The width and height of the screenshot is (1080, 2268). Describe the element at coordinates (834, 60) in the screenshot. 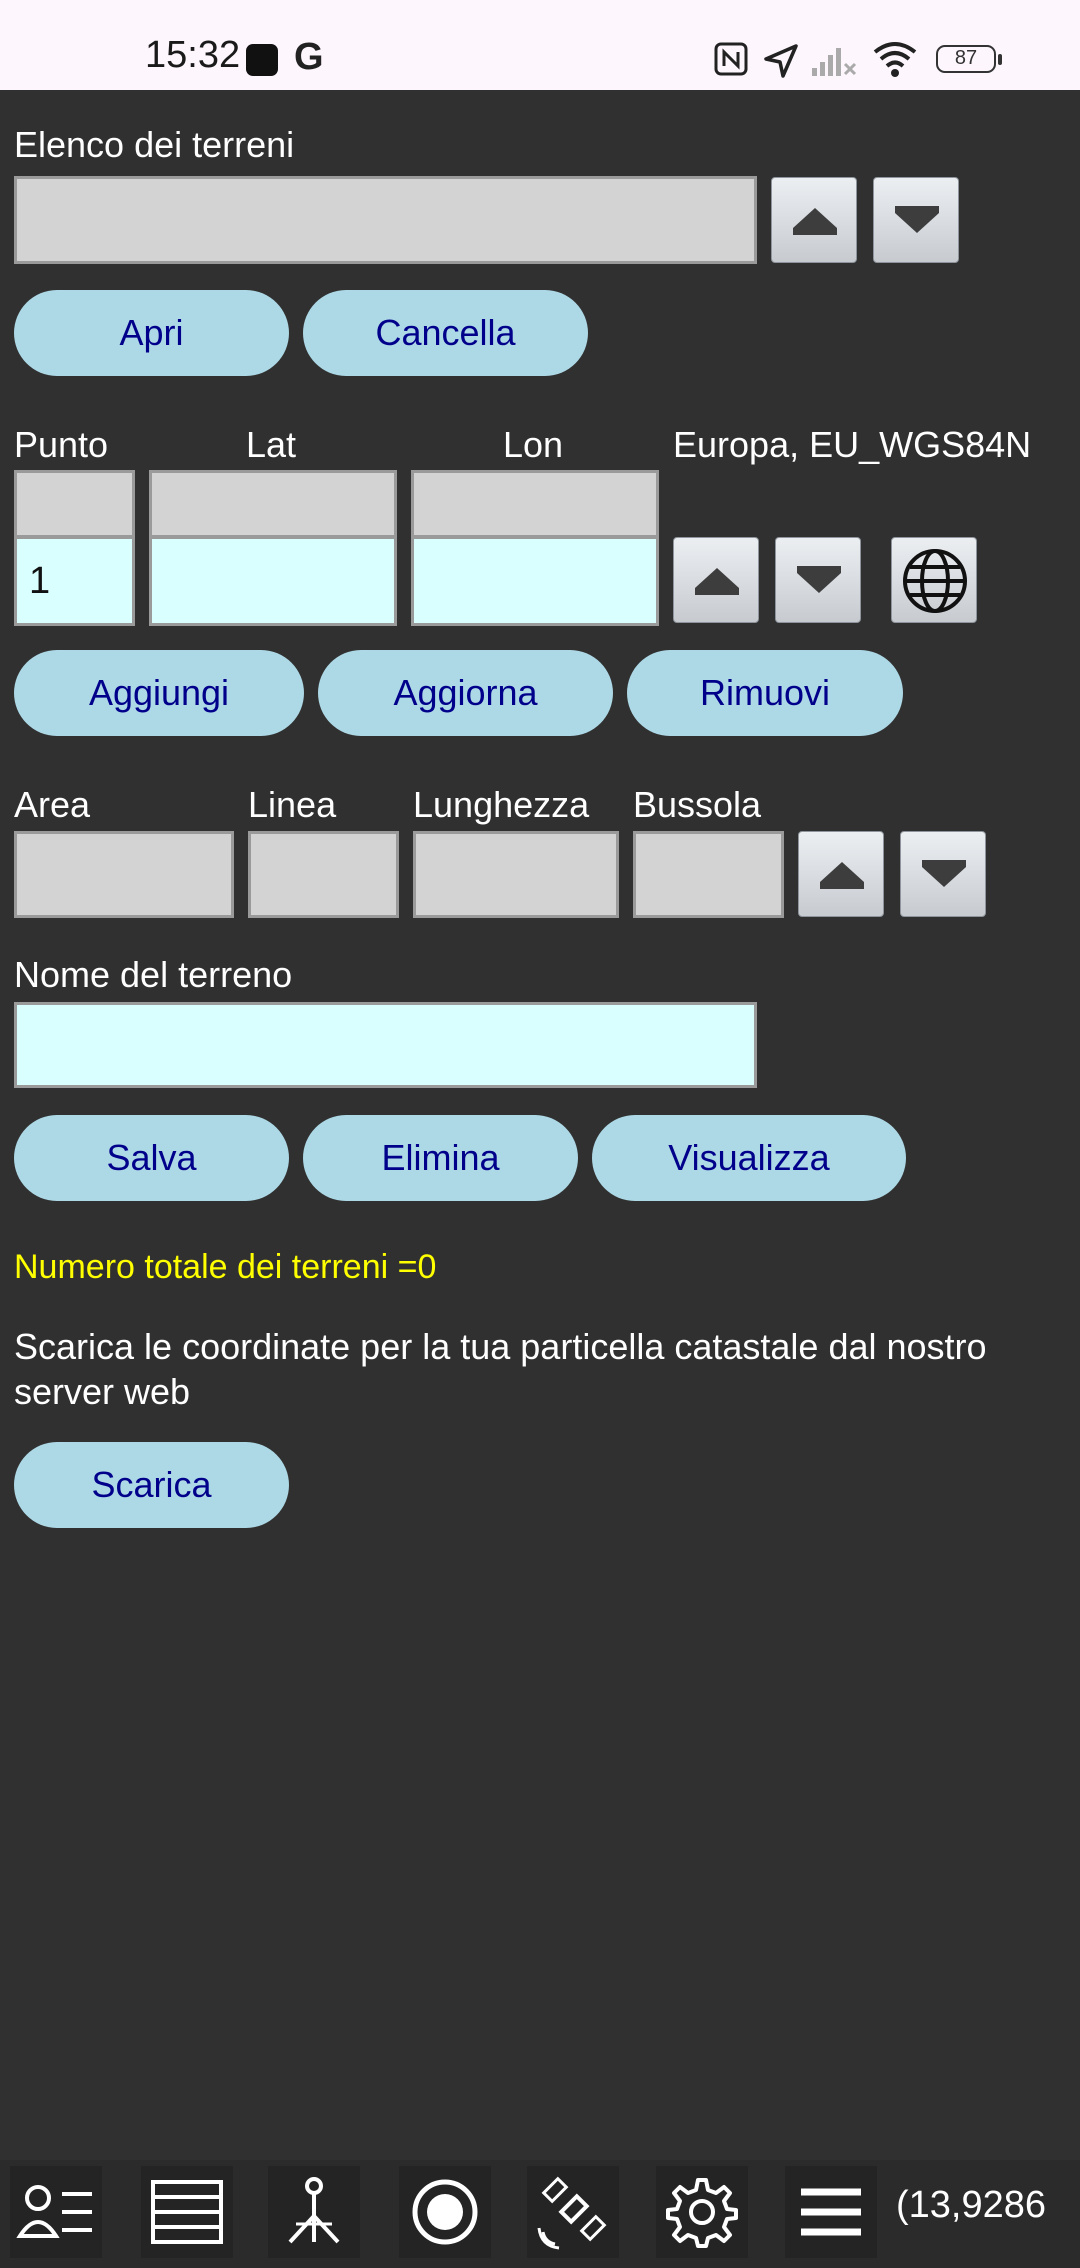

I see `signal-icon` at that location.